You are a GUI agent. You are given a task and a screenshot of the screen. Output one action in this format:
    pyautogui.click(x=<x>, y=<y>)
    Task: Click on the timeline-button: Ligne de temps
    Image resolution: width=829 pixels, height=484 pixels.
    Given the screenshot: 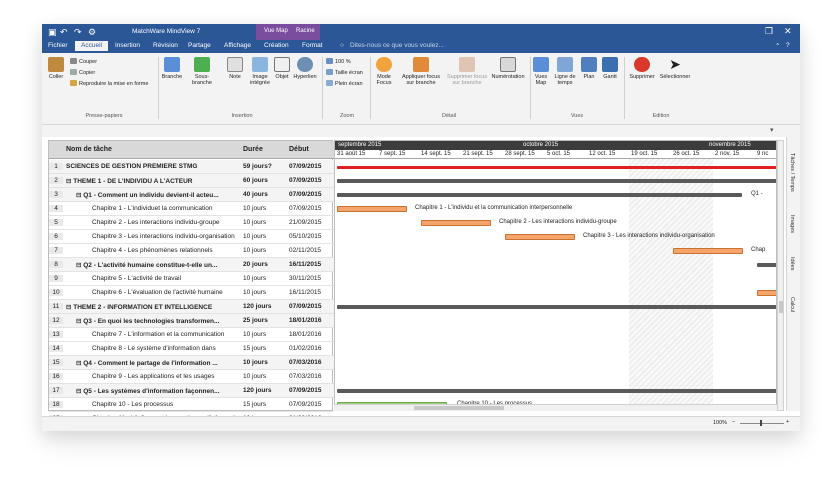 What is the action you would take?
    pyautogui.click(x=565, y=71)
    